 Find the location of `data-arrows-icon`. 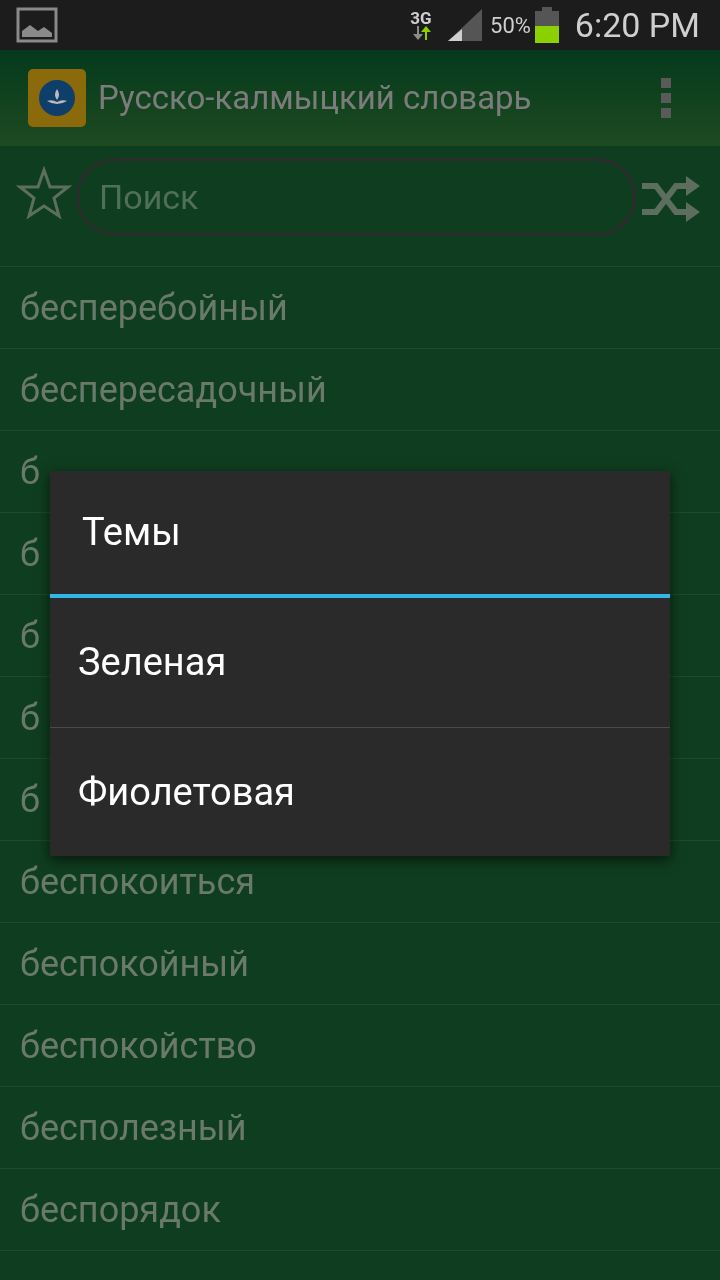

data-arrows-icon is located at coordinates (421, 33).